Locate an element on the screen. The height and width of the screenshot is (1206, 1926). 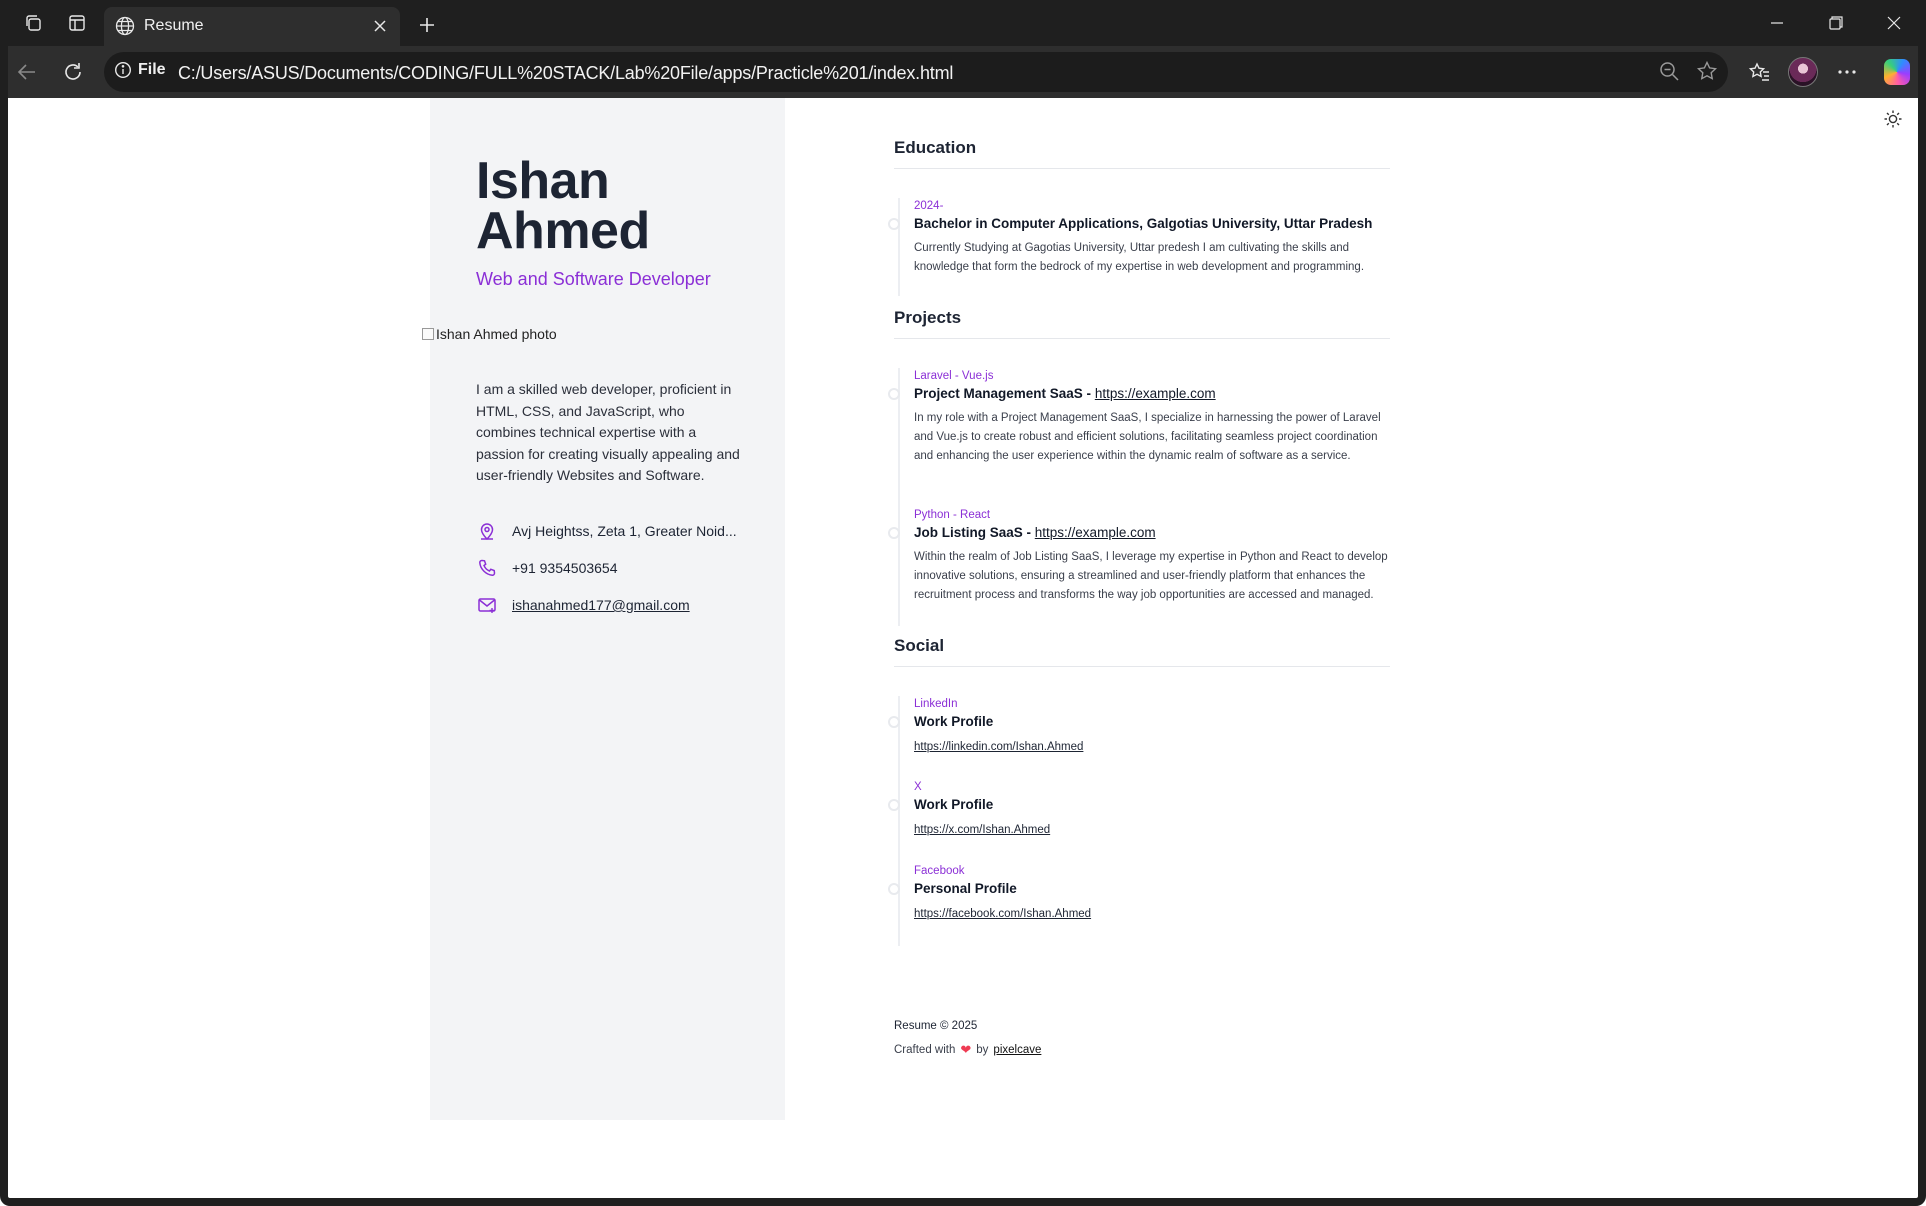
entry-meta: LinkedIn is located at coordinates (936, 704).